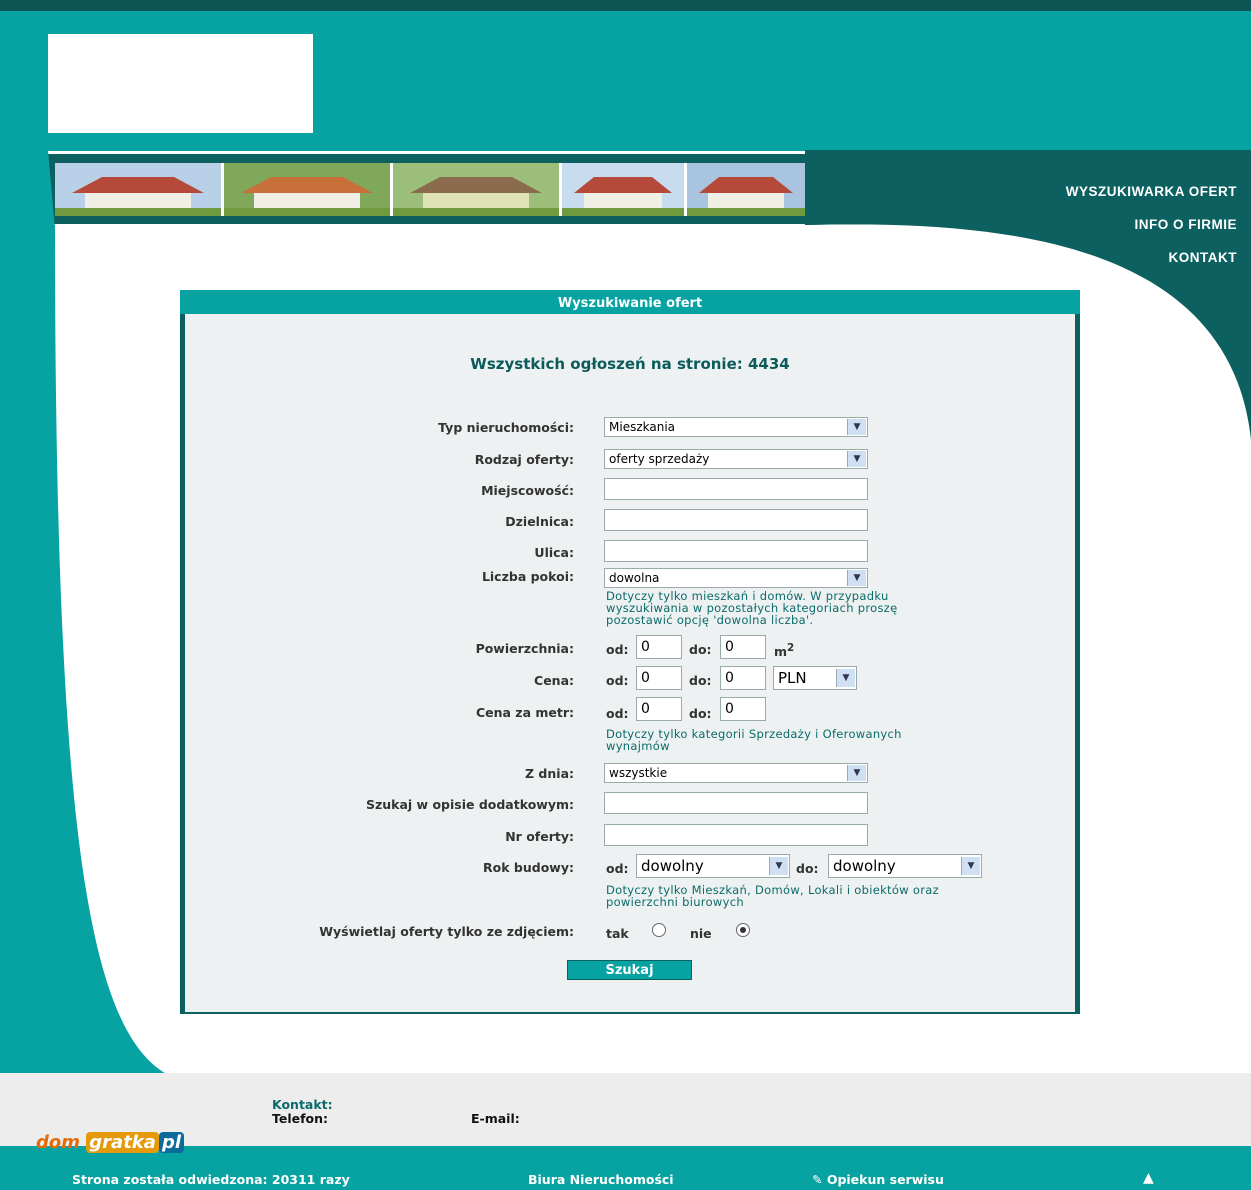 The image size is (1251, 1190). Describe the element at coordinates (700, 649) in the screenshot. I see `area-to-label: do:` at that location.